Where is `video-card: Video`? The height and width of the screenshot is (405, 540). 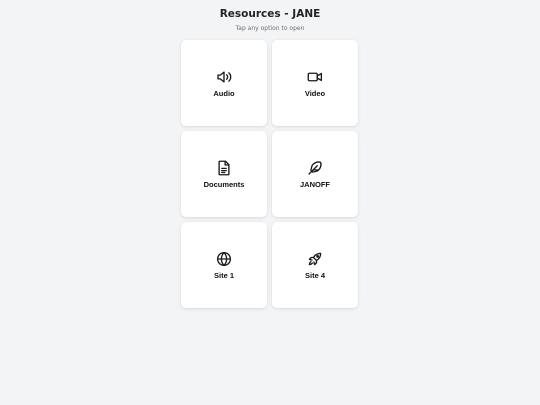
video-card: Video is located at coordinates (315, 83).